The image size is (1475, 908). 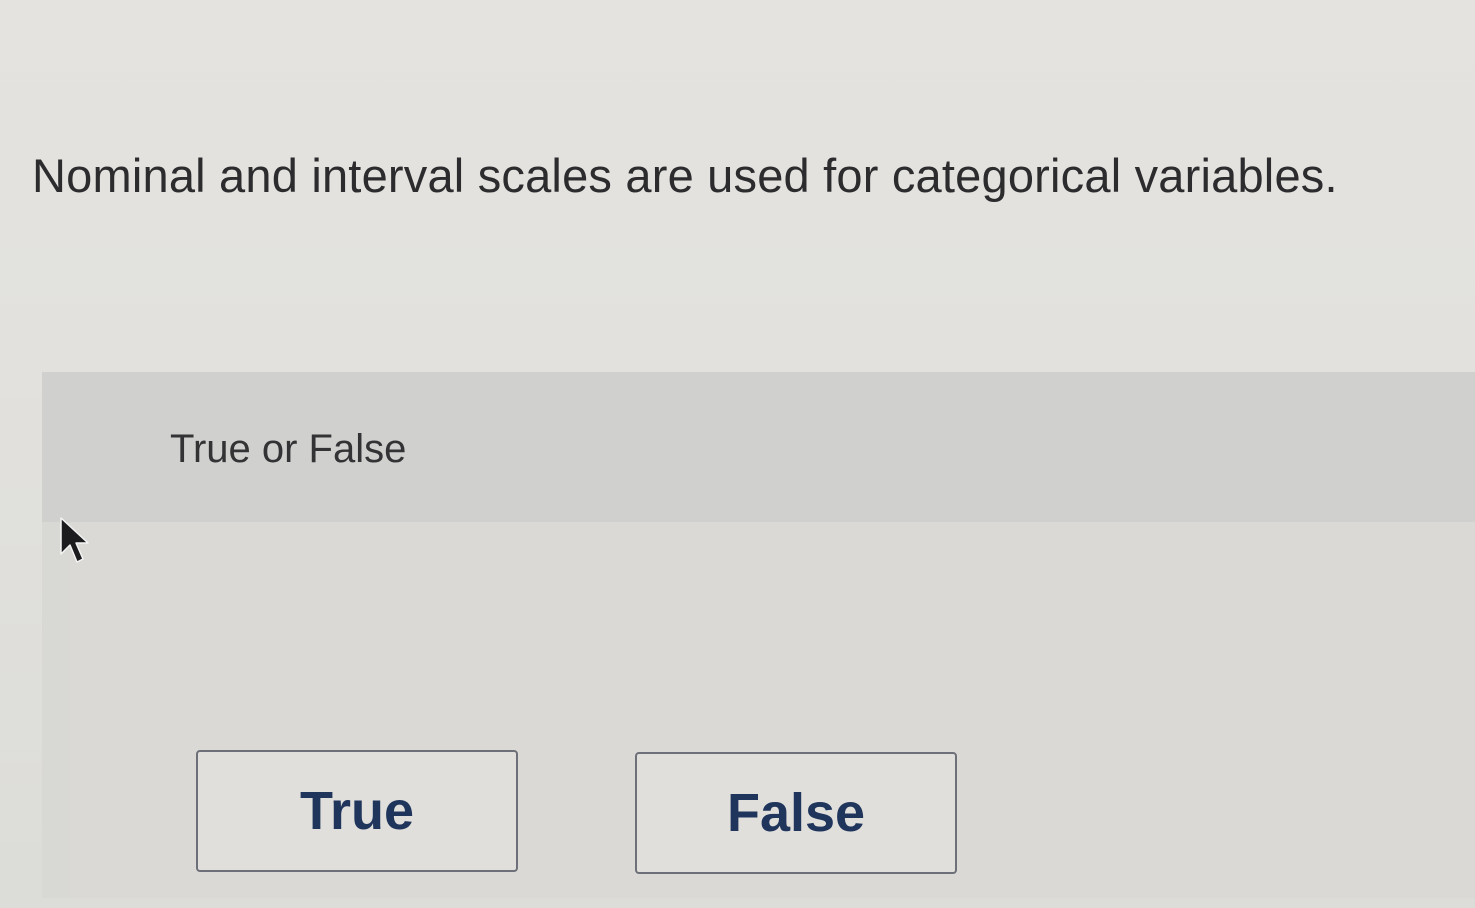 I want to click on true-or-false-prompt: True or False, so click(x=288, y=449).